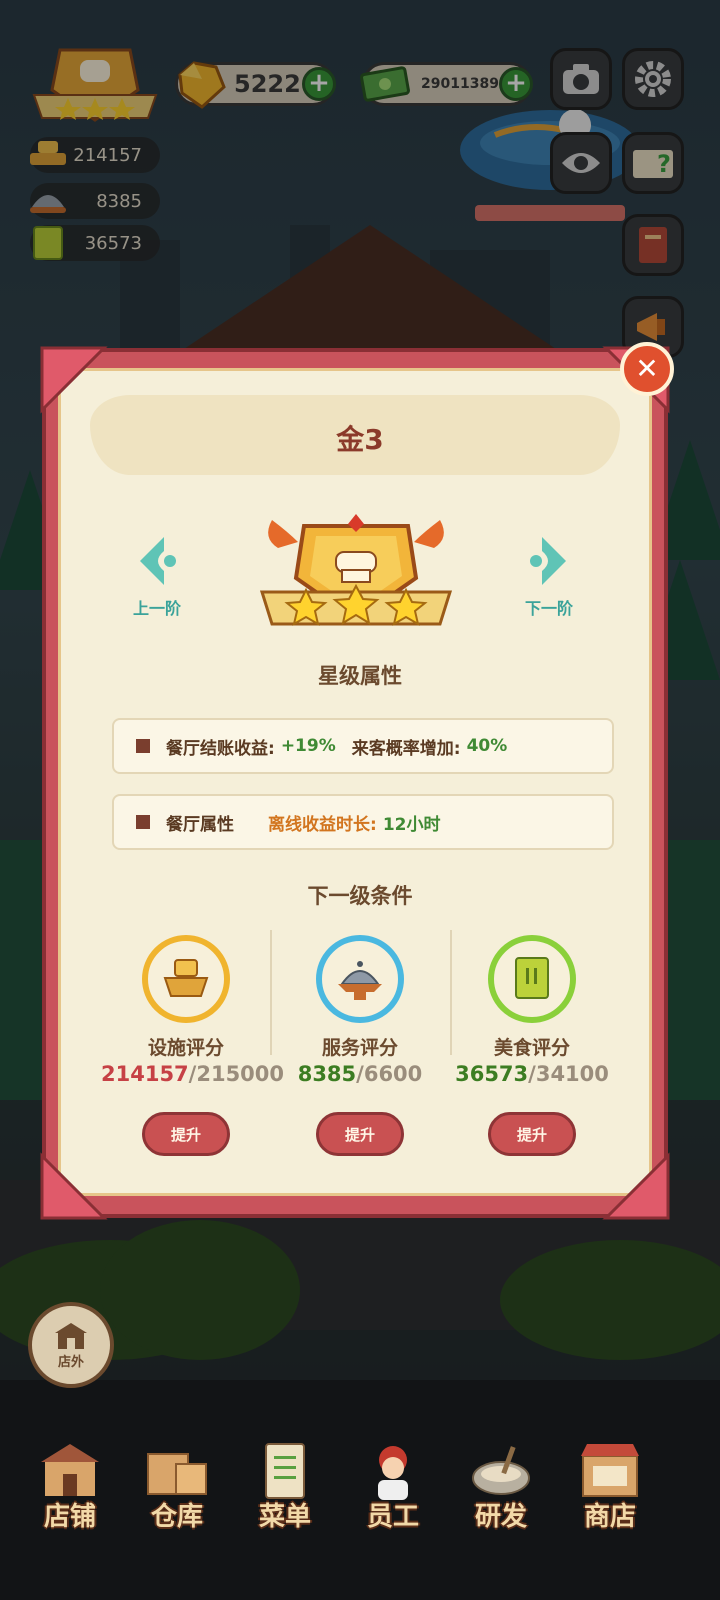 The width and height of the screenshot is (720, 1600). Describe the element at coordinates (610, 1470) in the screenshot. I see `store-icon` at that location.